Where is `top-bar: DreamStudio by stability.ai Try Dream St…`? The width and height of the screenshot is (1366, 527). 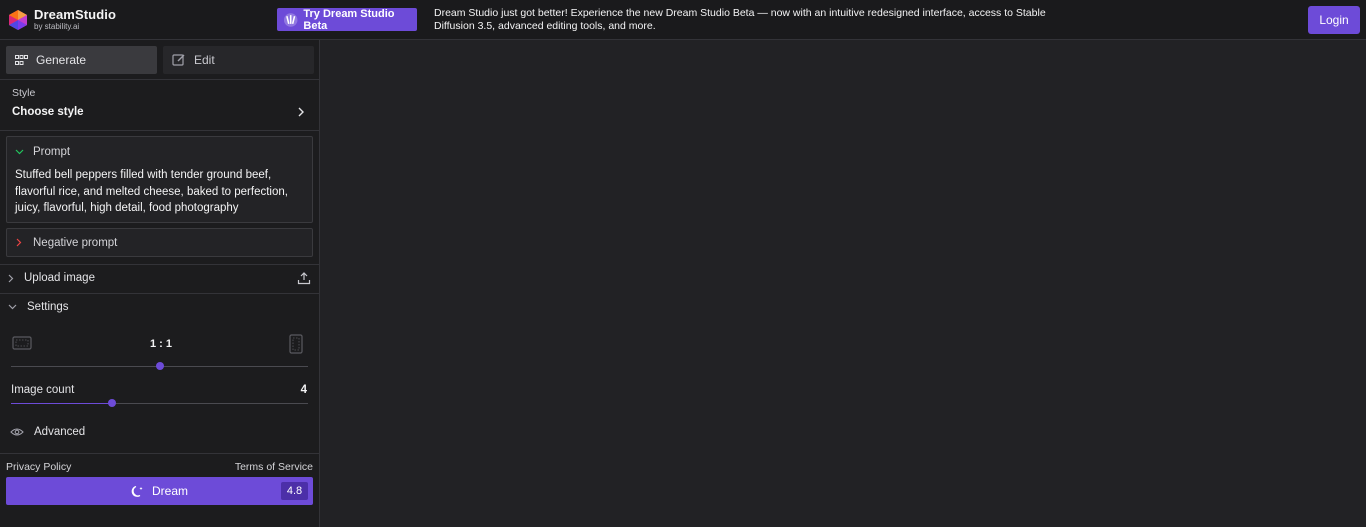 top-bar: DreamStudio by stability.ai Try Dream St… is located at coordinates (683, 20).